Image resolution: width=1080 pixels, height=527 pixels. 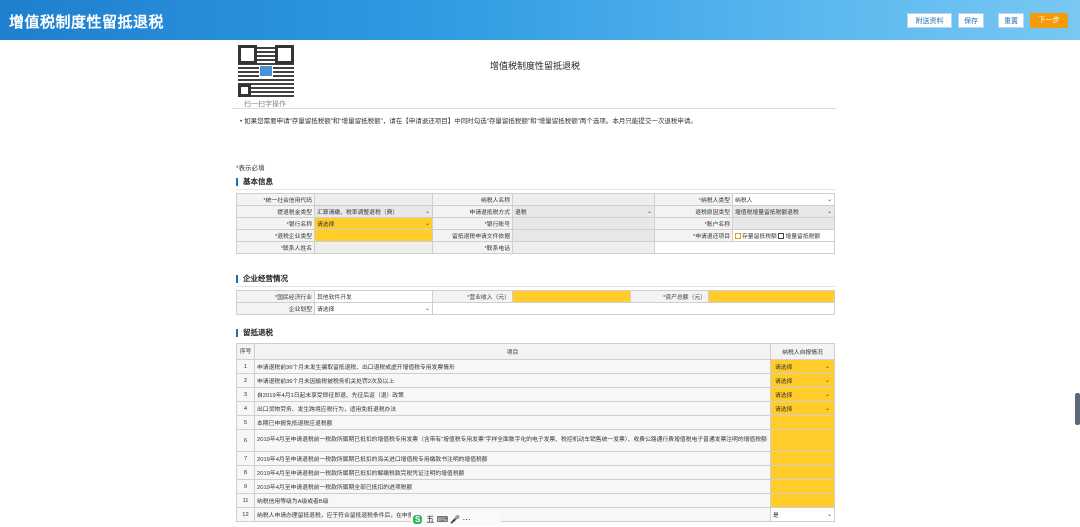 I want to click on scrollbar, so click(x=1077, y=409).